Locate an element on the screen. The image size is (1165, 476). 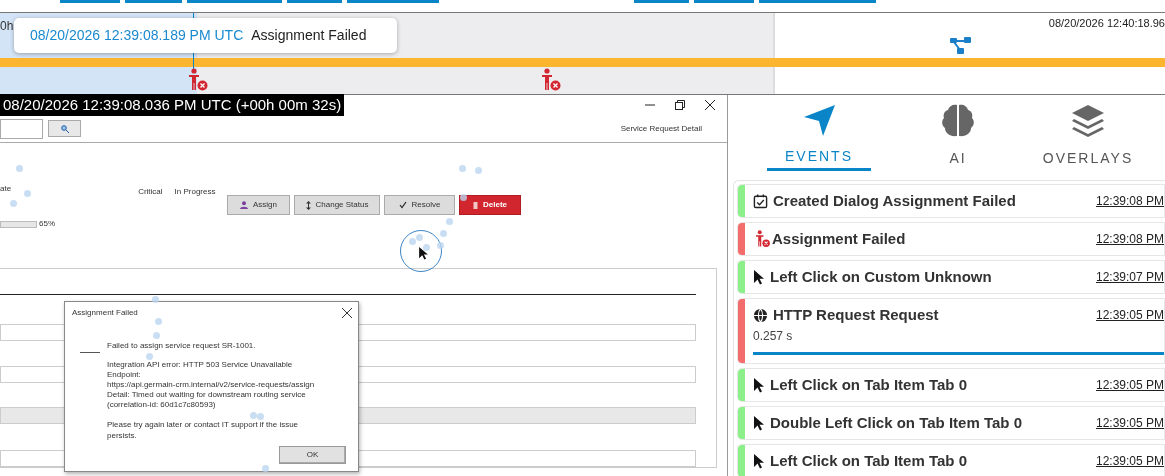
event-card: HTTP Request Request 12:39:05 PM 0.257 s is located at coordinates (951, 331).